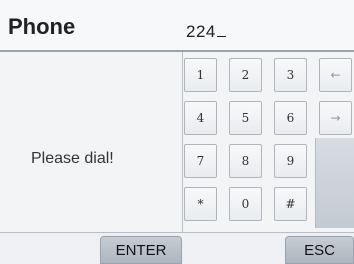 The height and width of the screenshot is (264, 354). I want to click on key-backspace: ←, so click(335, 75).